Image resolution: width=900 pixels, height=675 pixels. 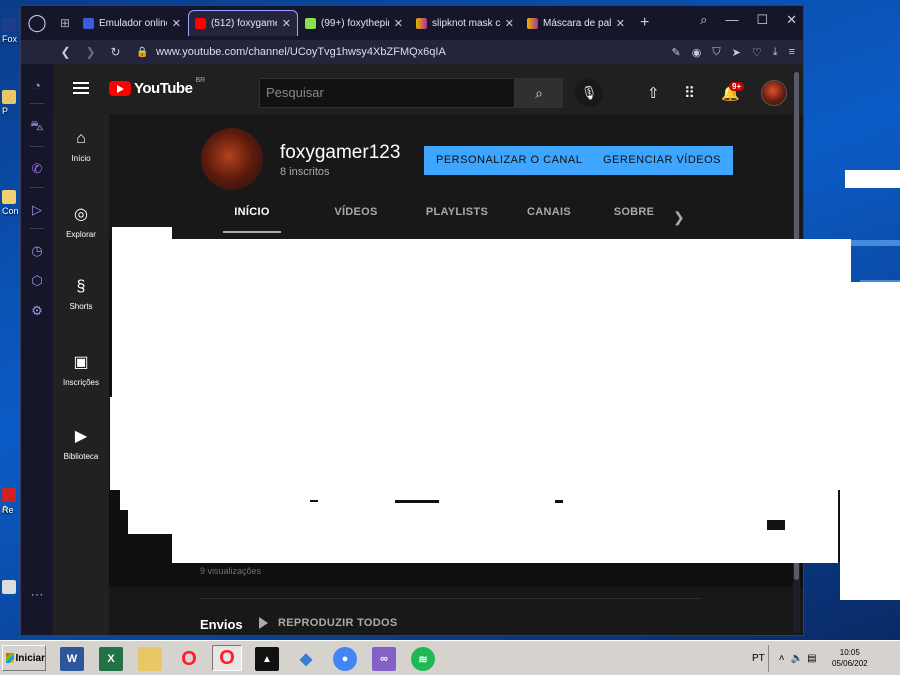 I want to click on chevron-up-icon: ˄, so click(x=782, y=658).